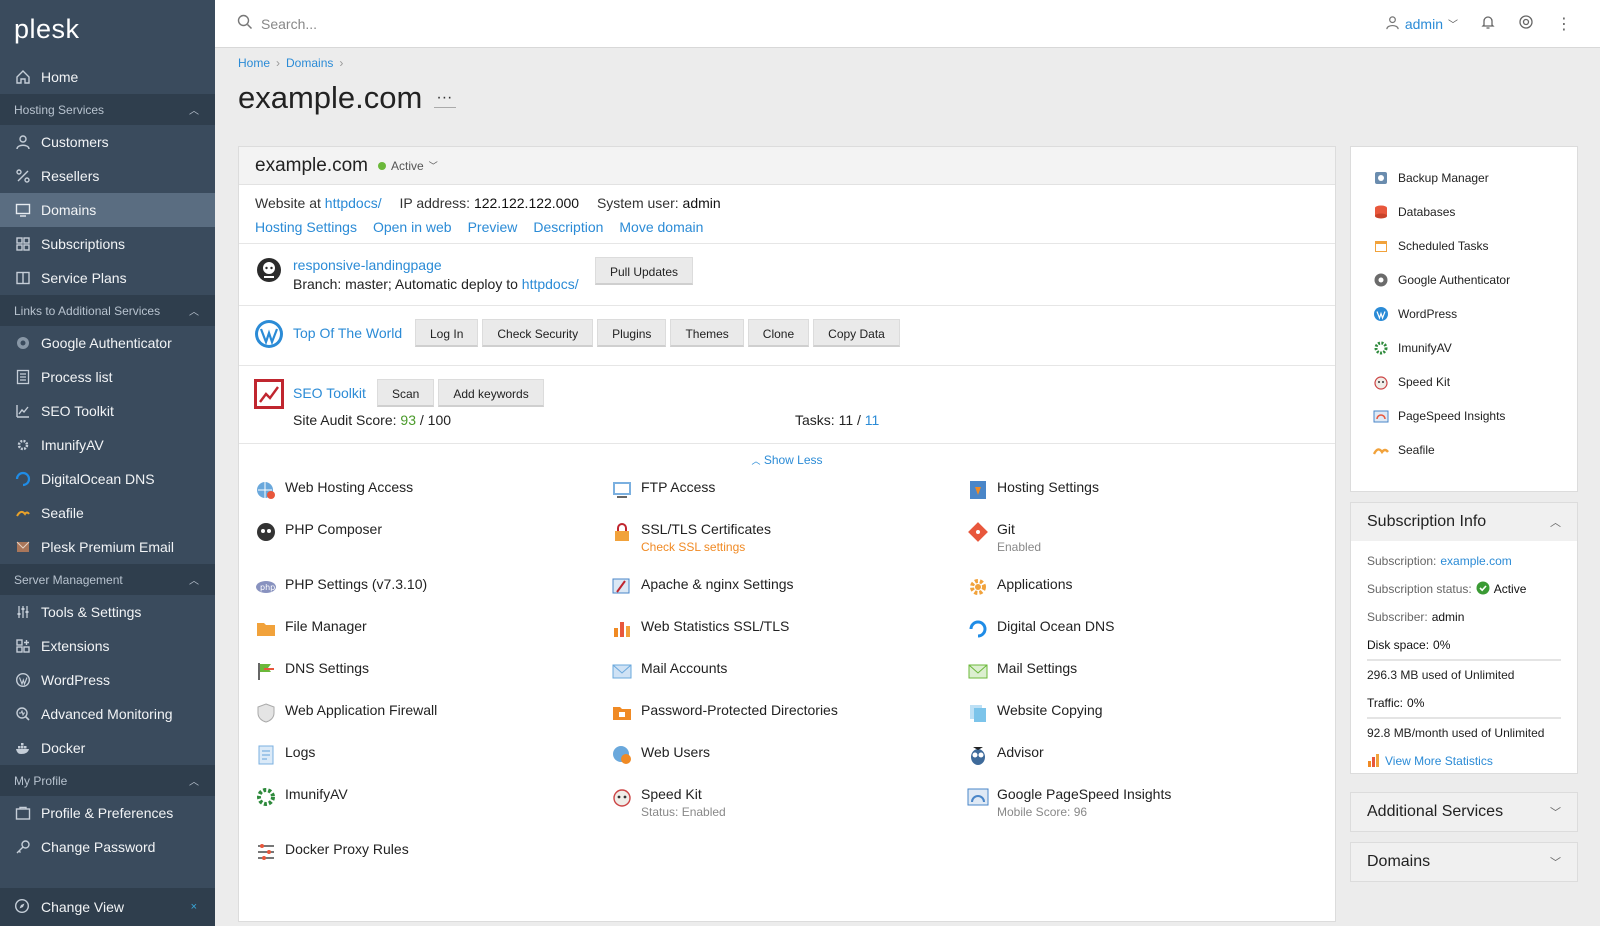 The image size is (1600, 926). I want to click on tool-apache-nginx-settings: Apache & nginx Settings, so click(702, 587).